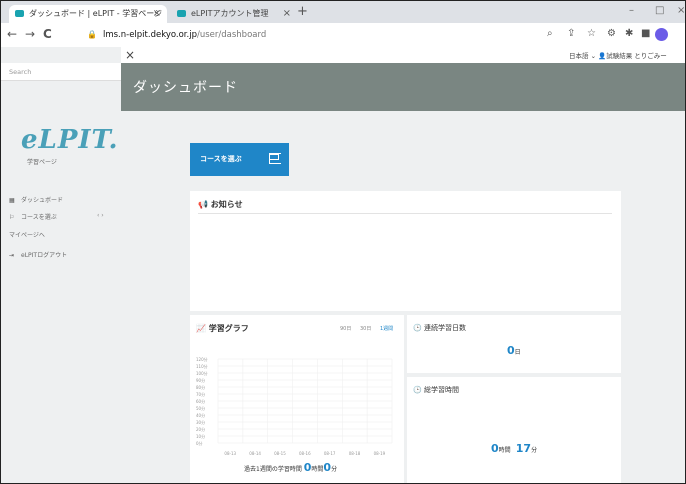 The width and height of the screenshot is (686, 484). I want to click on language-select: 日本語, so click(579, 56).